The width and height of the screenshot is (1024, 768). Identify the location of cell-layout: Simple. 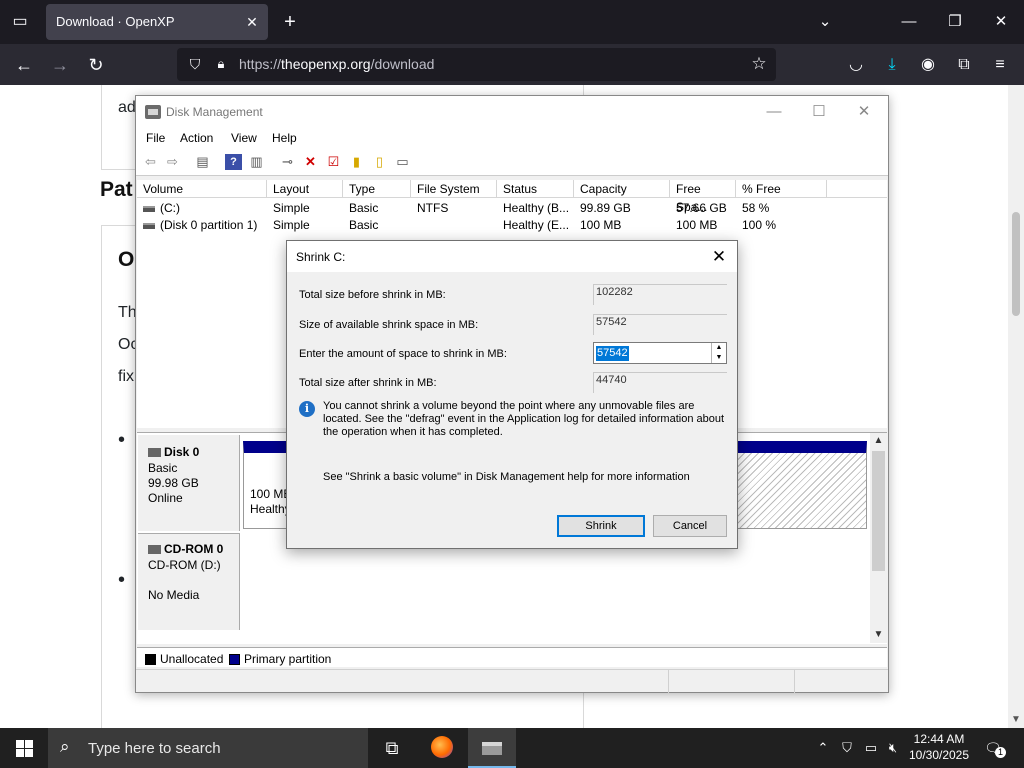
(291, 225).